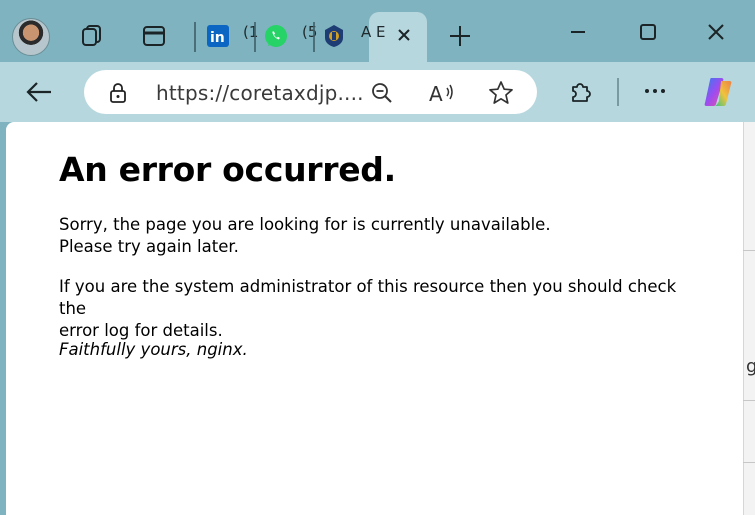 This screenshot has height=515, width=755. I want to click on site-info-lock-icon, so click(118, 93).